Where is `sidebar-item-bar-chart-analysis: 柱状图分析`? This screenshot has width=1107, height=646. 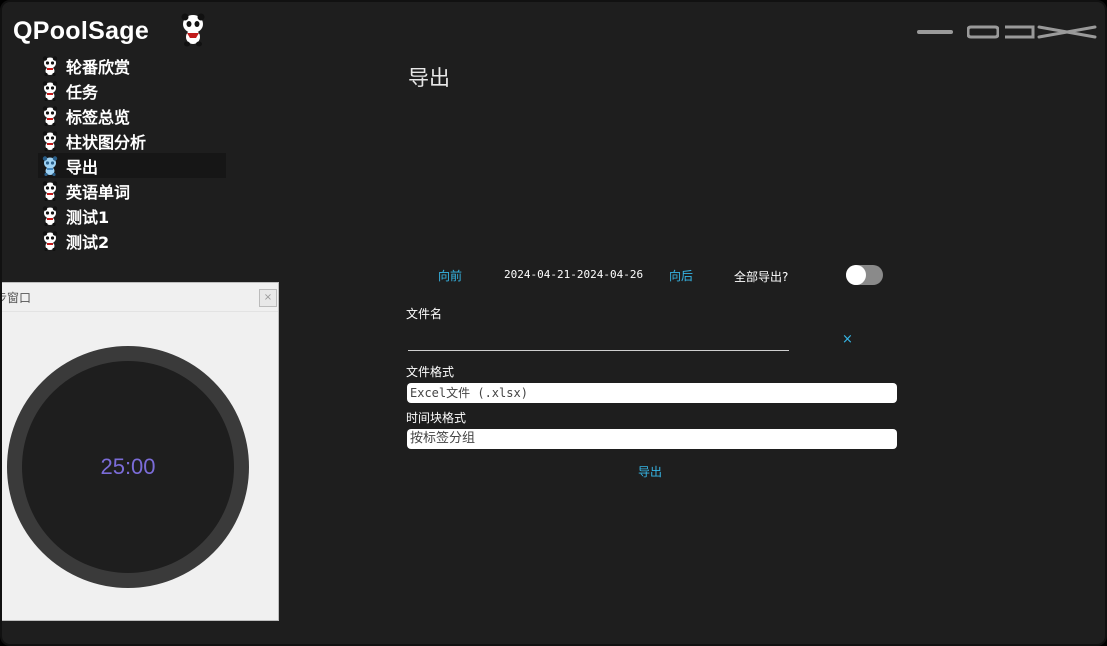 sidebar-item-bar-chart-analysis: 柱状图分析 is located at coordinates (132, 140).